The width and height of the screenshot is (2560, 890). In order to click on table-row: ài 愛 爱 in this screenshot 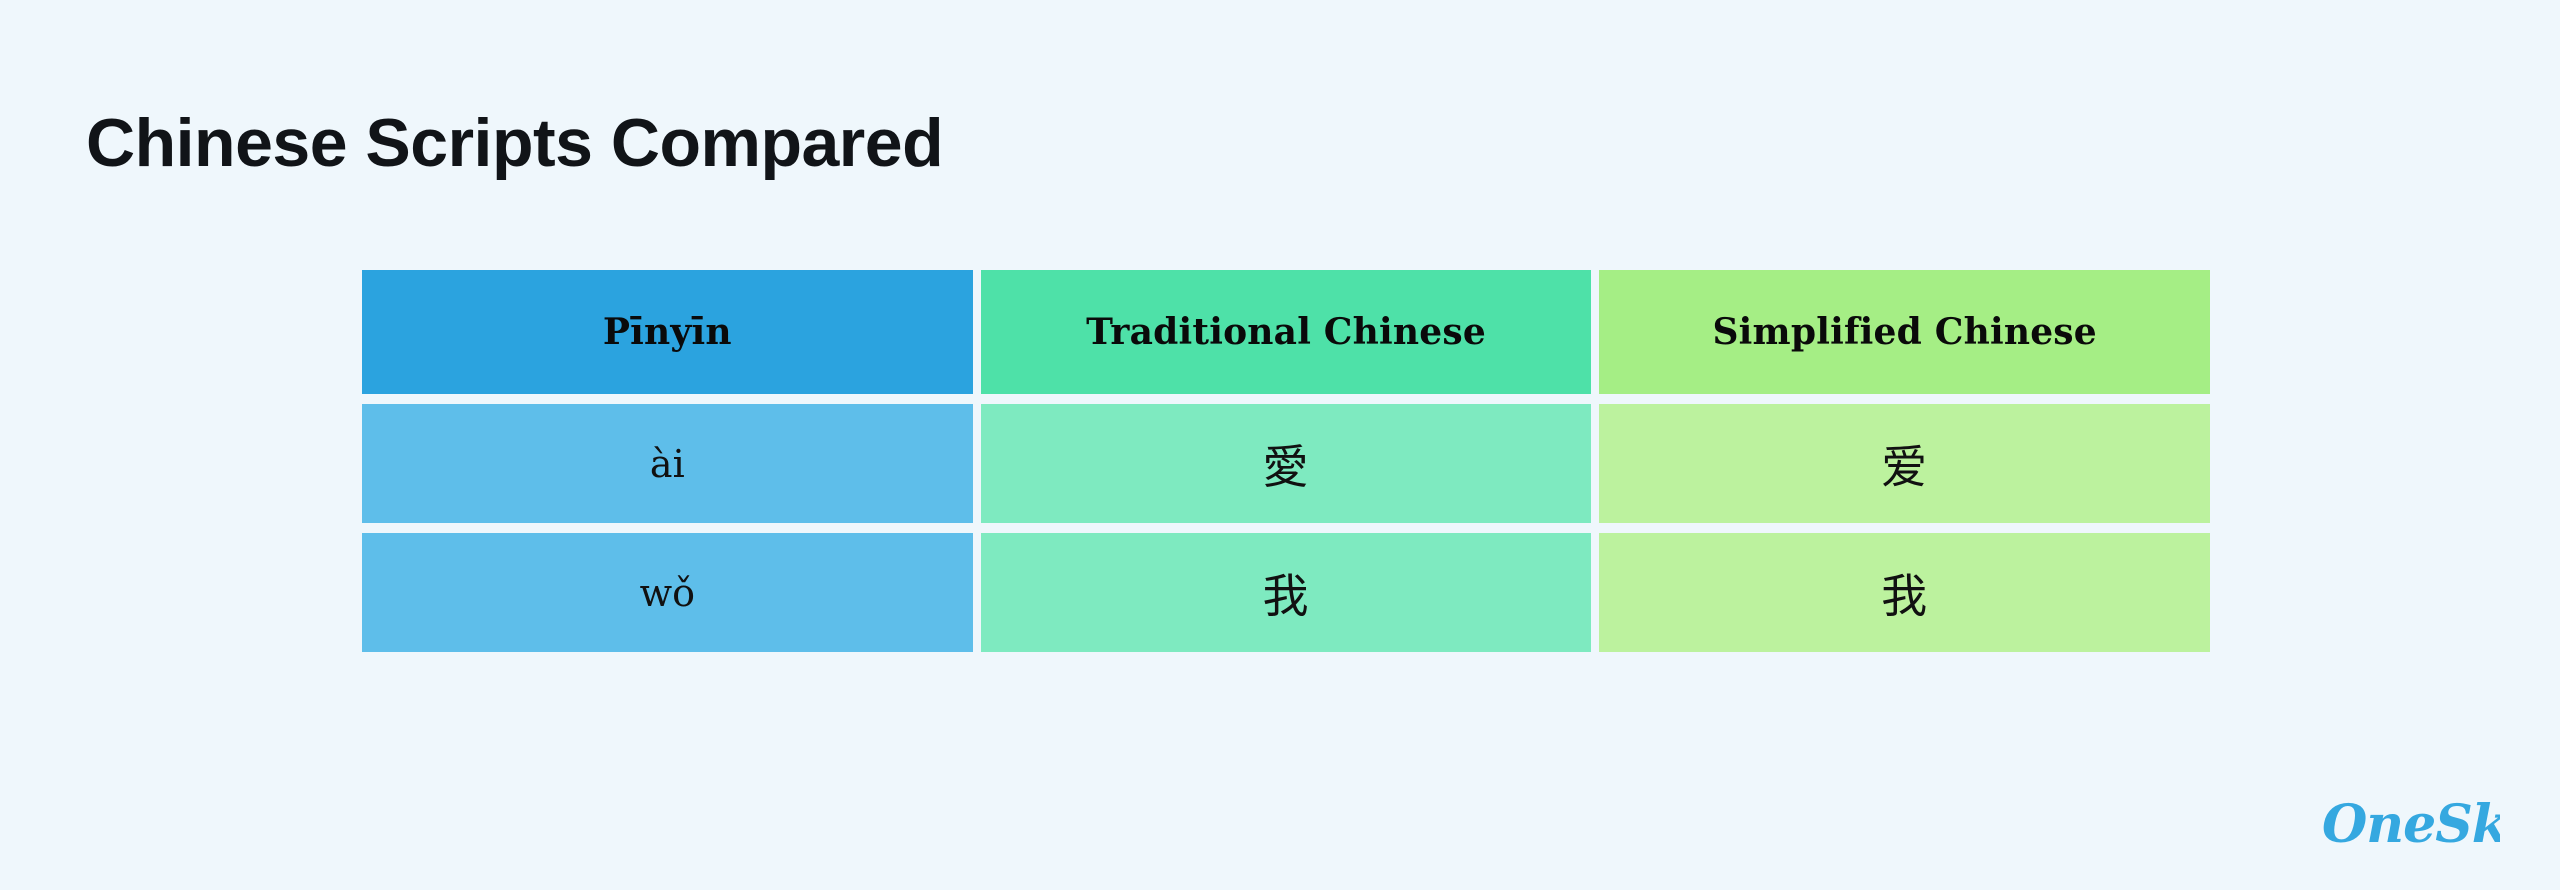, I will do `click(1286, 463)`.